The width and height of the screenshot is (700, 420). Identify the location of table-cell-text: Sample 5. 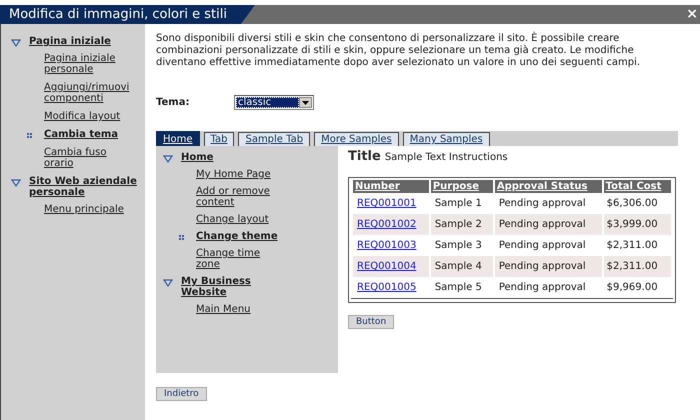
(458, 288).